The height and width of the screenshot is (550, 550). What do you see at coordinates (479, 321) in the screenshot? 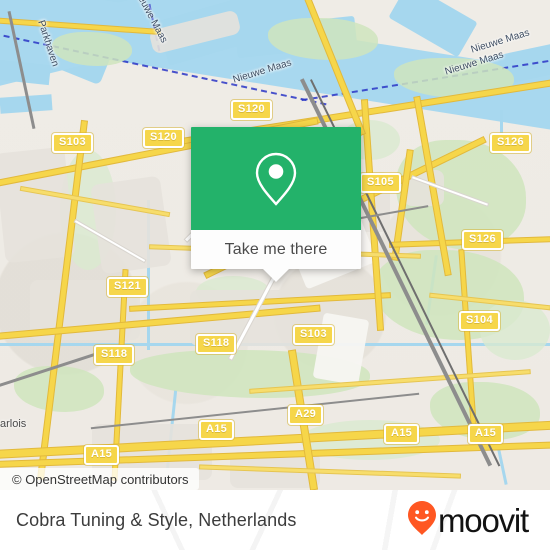
I see `road-shield: S104` at bounding box center [479, 321].